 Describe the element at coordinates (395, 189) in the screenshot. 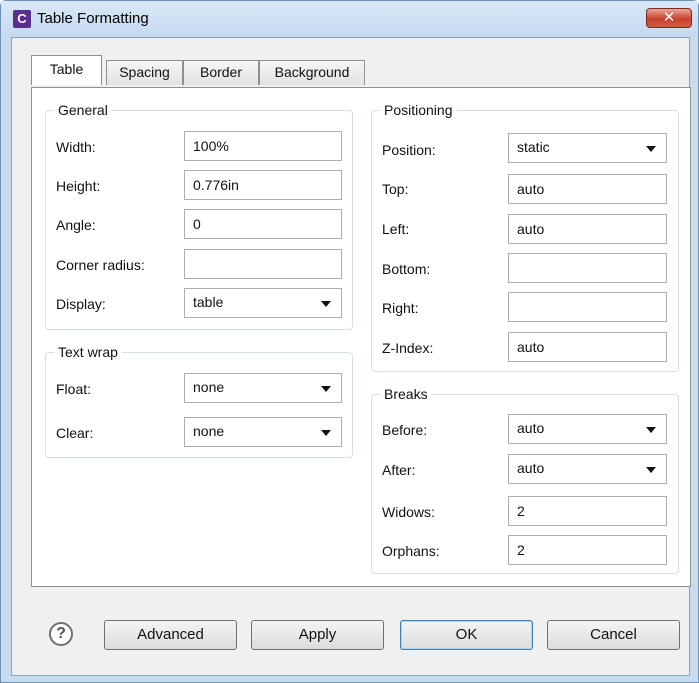

I see `top-label: Top:` at that location.